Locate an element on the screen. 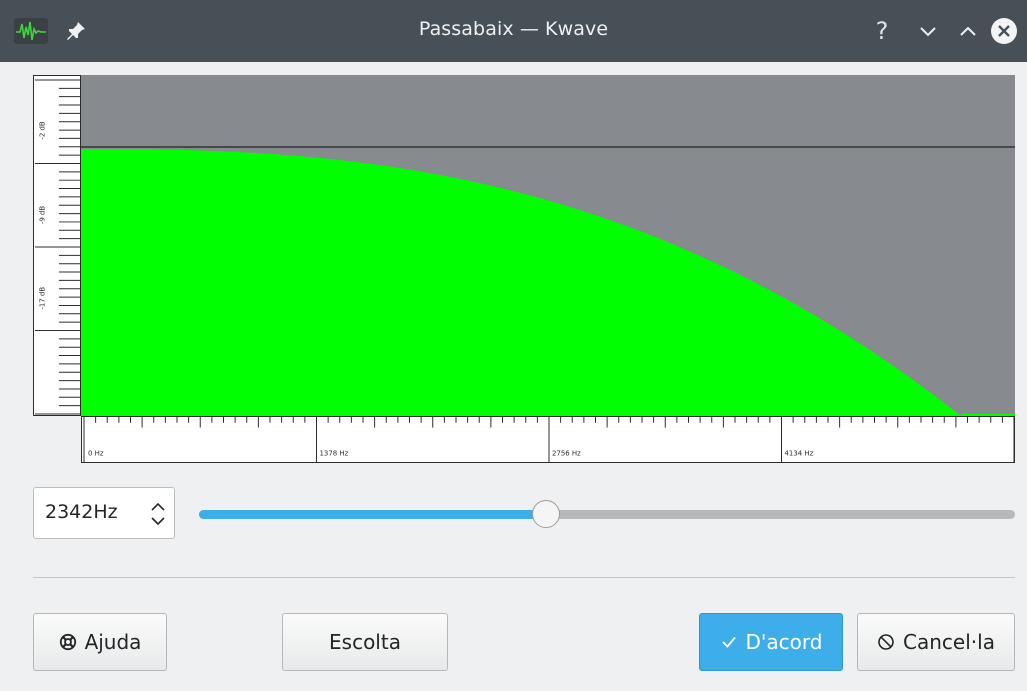 Image resolution: width=1027 pixels, height=691 pixels. x-label-3: 2756 Hz is located at coordinates (566, 453).